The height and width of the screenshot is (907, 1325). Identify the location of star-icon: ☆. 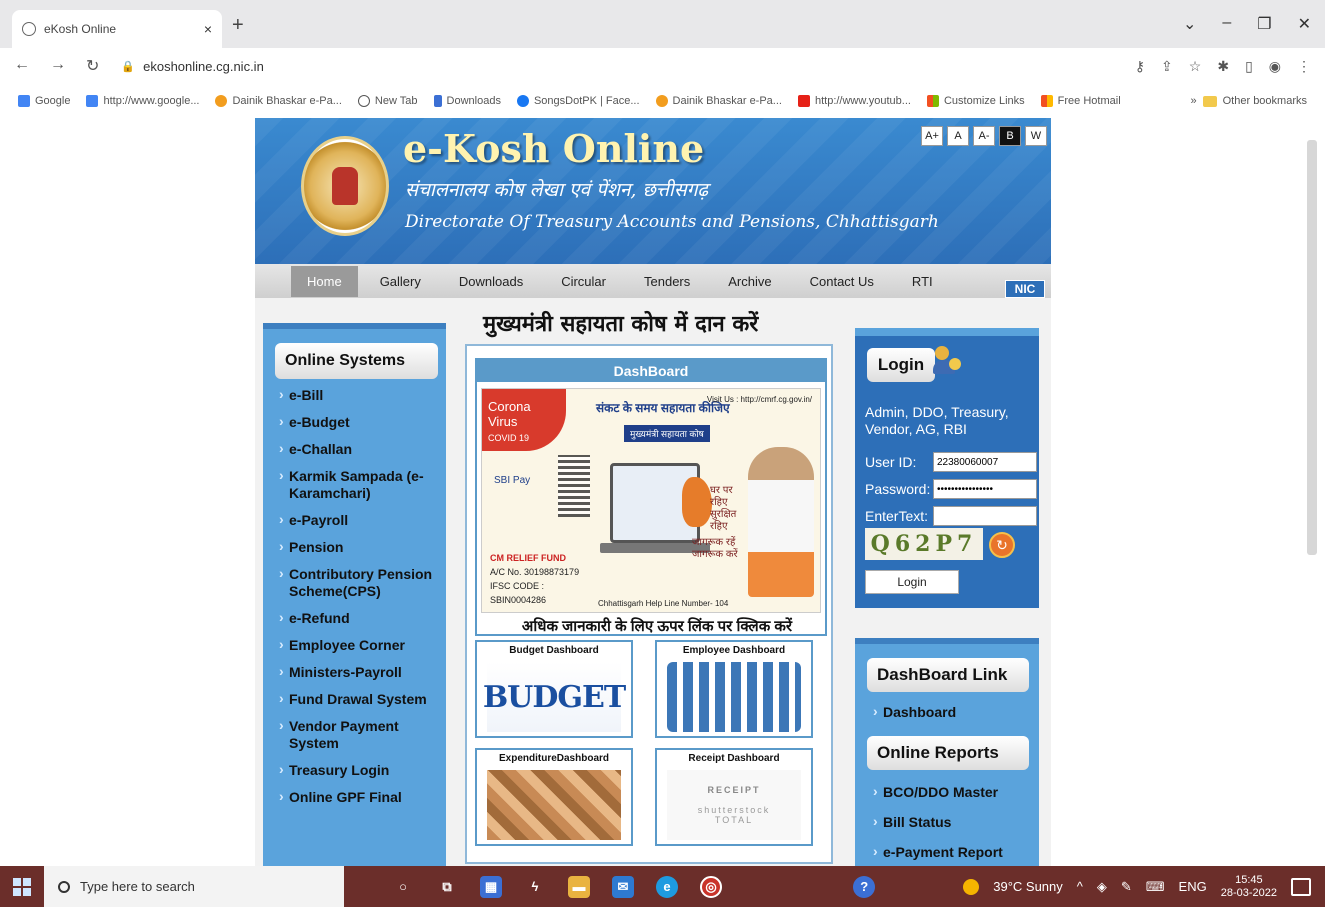
(1195, 66).